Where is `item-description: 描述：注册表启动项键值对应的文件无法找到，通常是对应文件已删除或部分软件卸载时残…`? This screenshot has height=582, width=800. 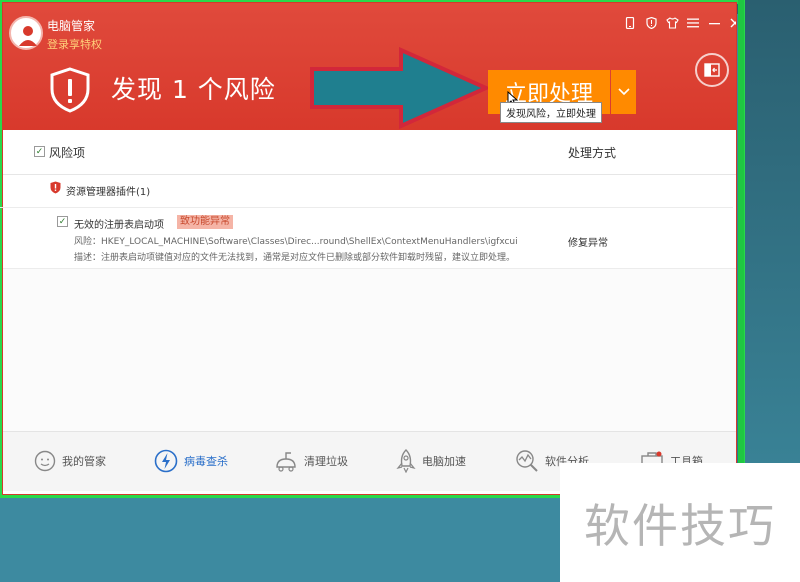 item-description: 描述：注册表启动项键值对应的文件无法找到，通常是对应文件已删除或部分软件卸载时残… is located at coordinates (295, 258).